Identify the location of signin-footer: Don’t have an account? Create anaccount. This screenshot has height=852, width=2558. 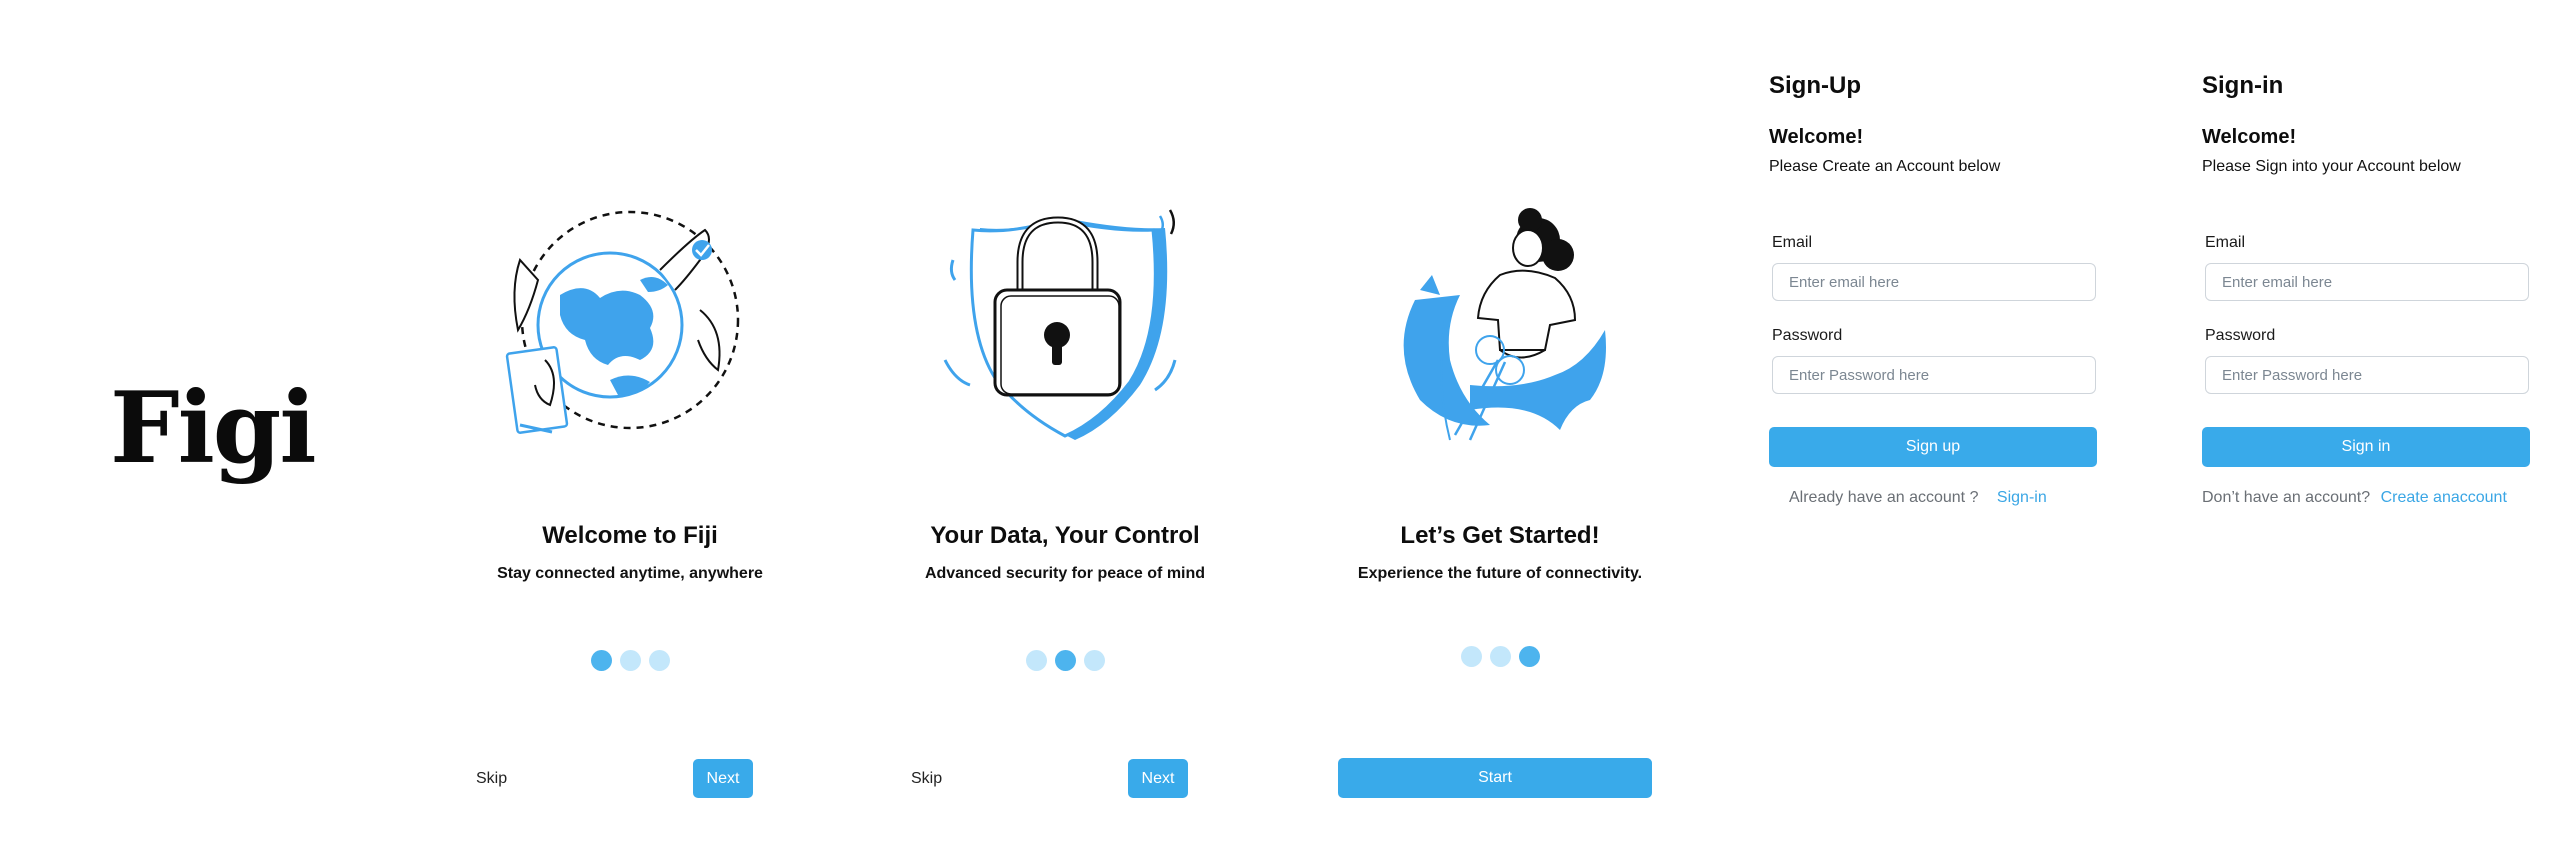
(2354, 498).